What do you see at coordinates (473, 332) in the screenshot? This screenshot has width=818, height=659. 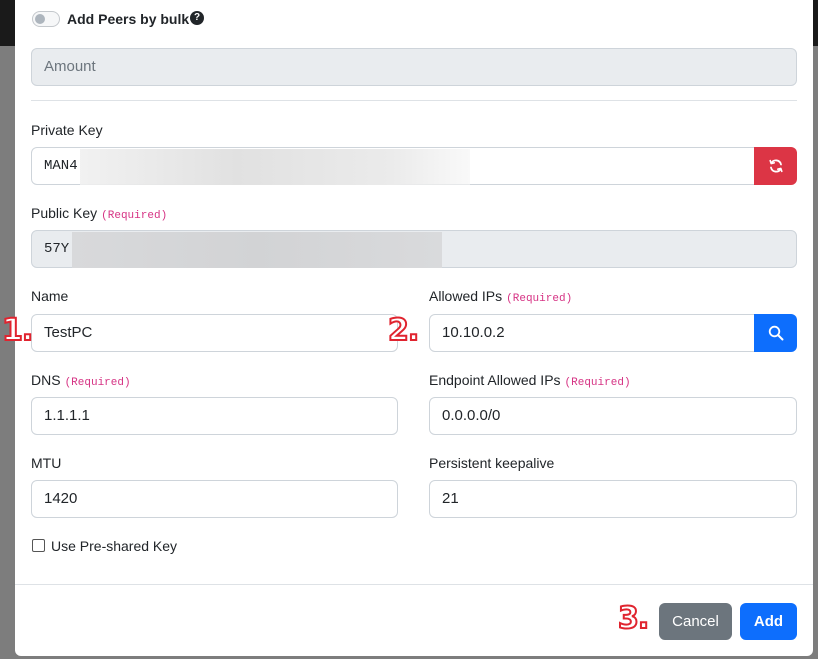 I see `allowed-ips-value: 10.10.0.2` at bounding box center [473, 332].